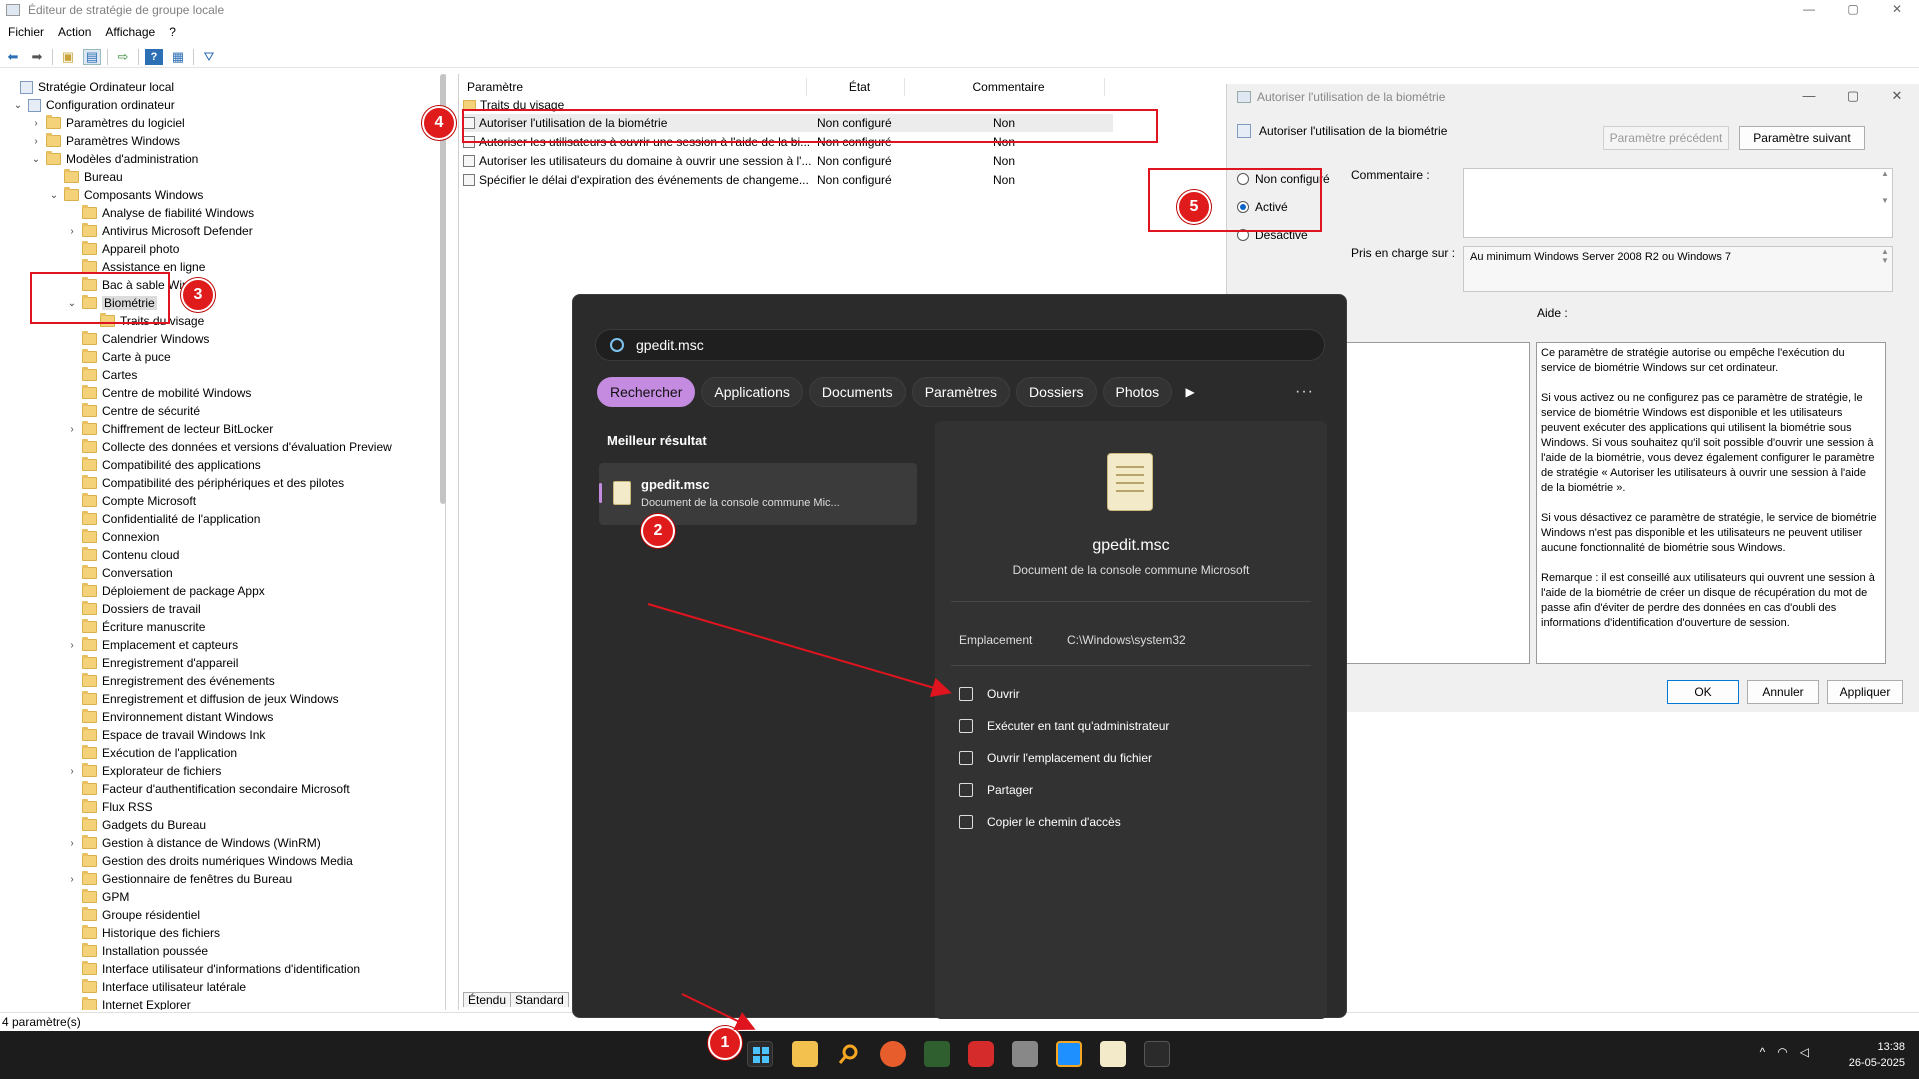  What do you see at coordinates (135, 627) in the screenshot?
I see `tree-item: Écriture manuscrite` at bounding box center [135, 627].